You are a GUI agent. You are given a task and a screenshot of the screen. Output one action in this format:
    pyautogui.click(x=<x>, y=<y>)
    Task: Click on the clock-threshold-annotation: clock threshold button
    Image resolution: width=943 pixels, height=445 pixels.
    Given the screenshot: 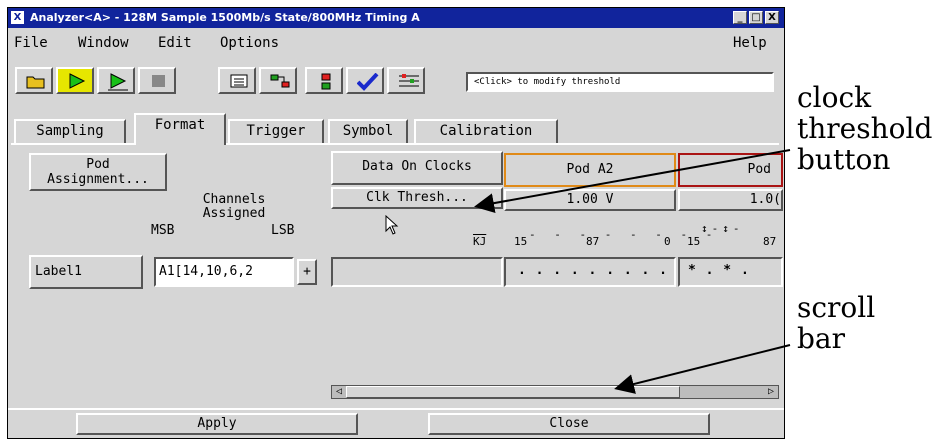 What is the action you would take?
    pyautogui.click(x=865, y=128)
    